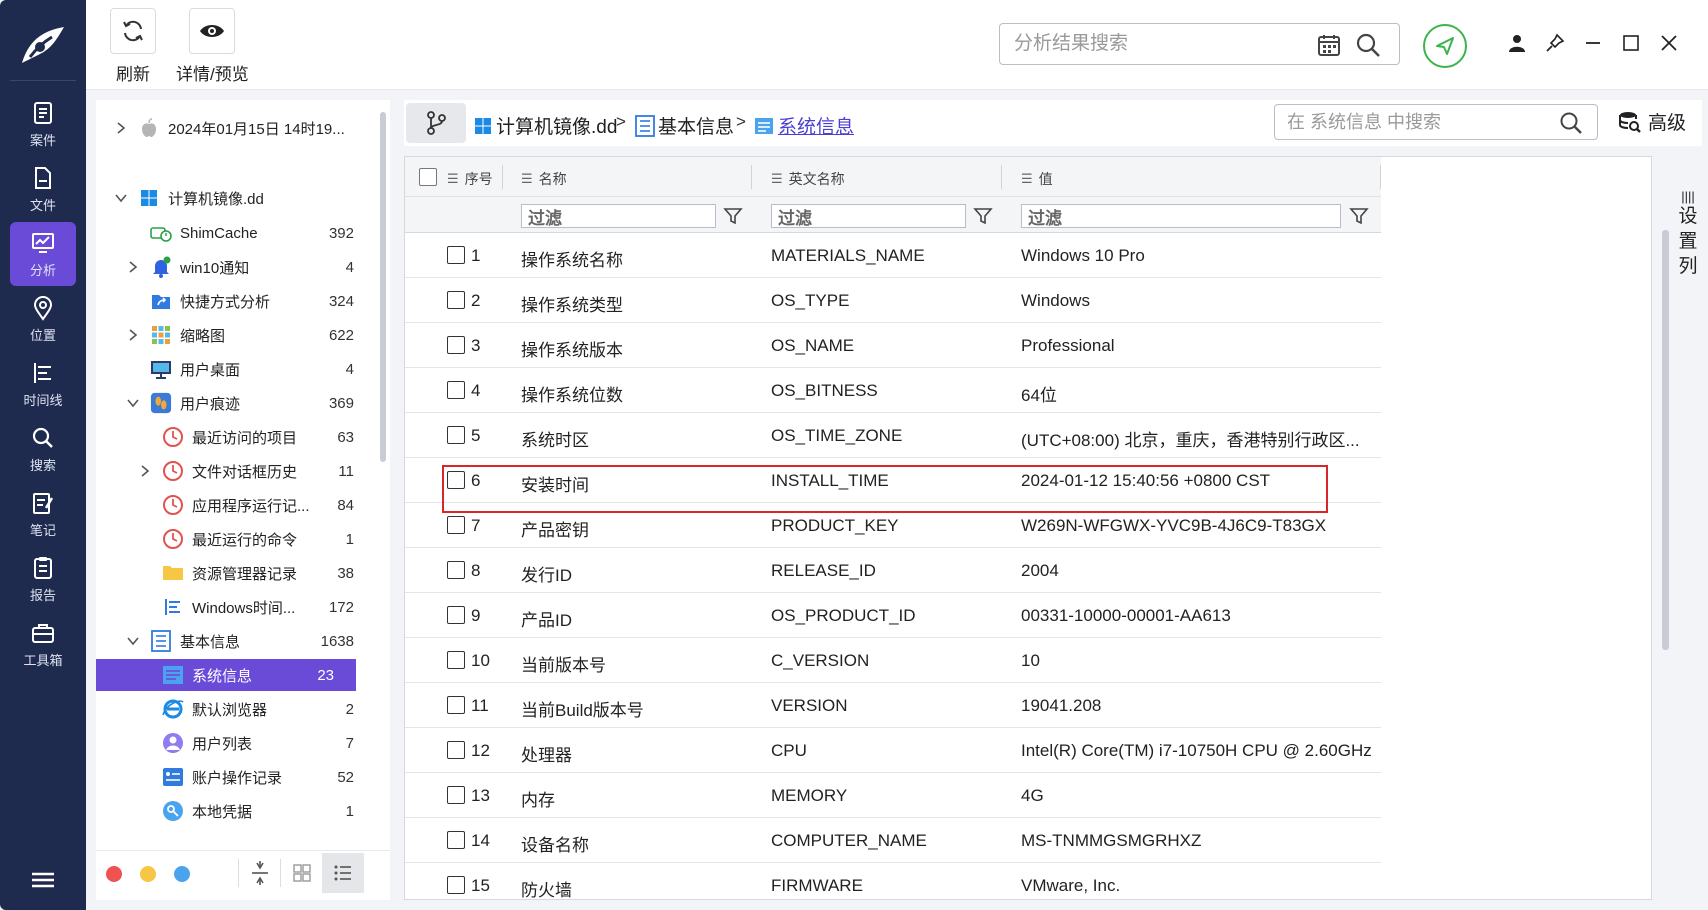 This screenshot has width=1708, height=910. What do you see at coordinates (260, 875) in the screenshot?
I see `collapse-icon` at bounding box center [260, 875].